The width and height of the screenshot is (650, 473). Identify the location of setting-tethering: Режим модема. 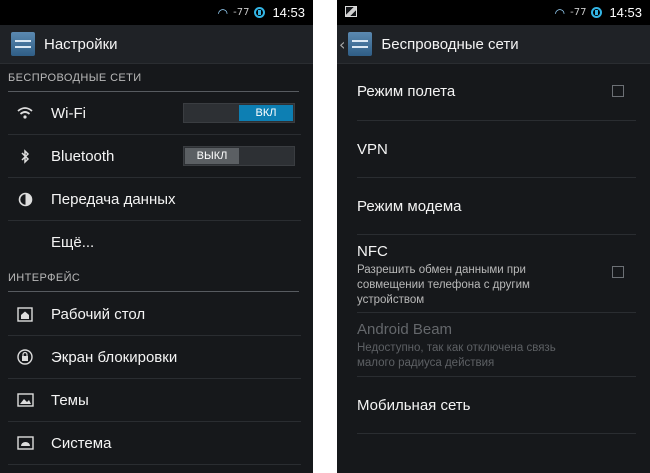
(496, 206).